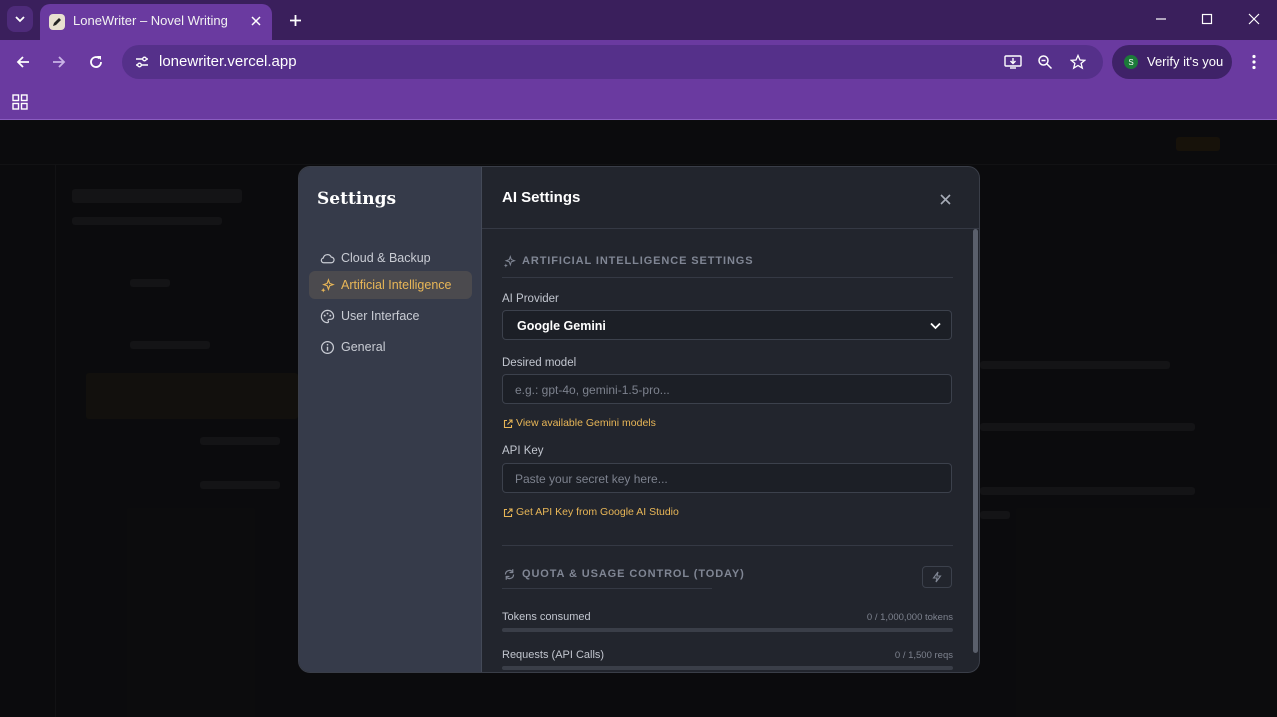 Image resolution: width=1277 pixels, height=717 pixels. I want to click on tokens-usage: Tokens consumed 0 / 1,000,000 tokens, so click(727, 622).